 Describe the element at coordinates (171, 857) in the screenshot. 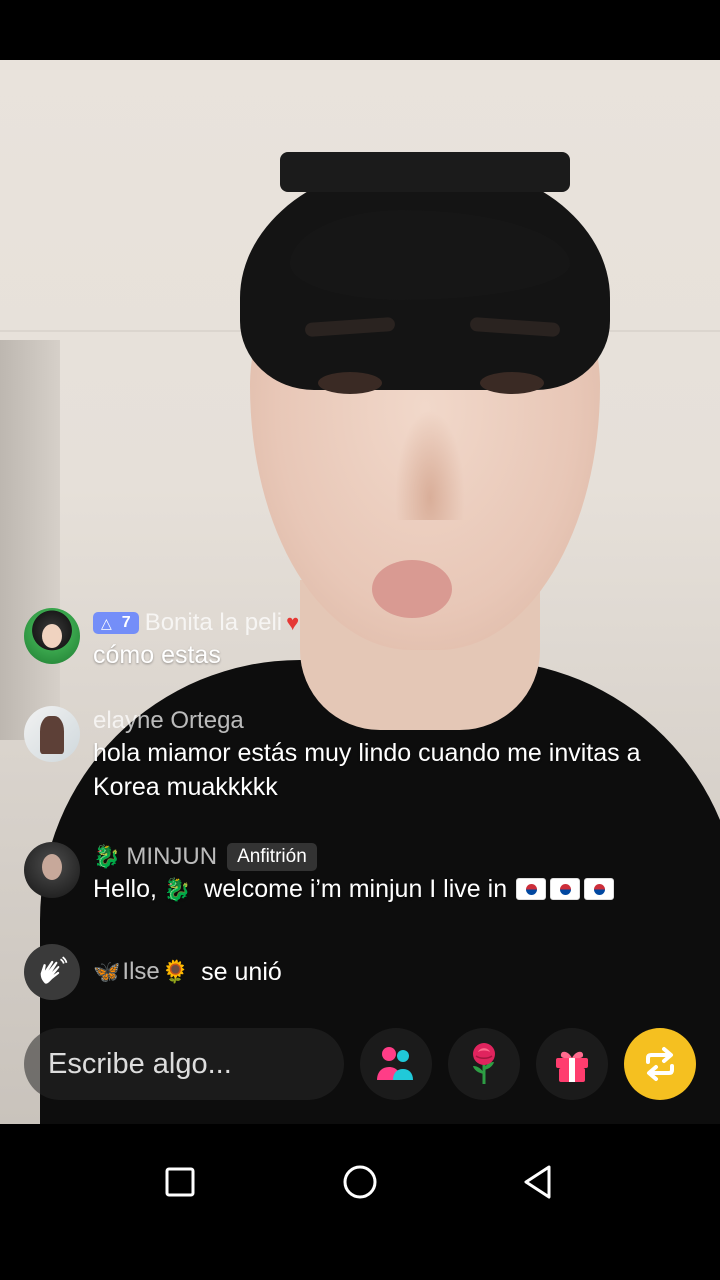

I see `comment-username: MINJUN` at that location.